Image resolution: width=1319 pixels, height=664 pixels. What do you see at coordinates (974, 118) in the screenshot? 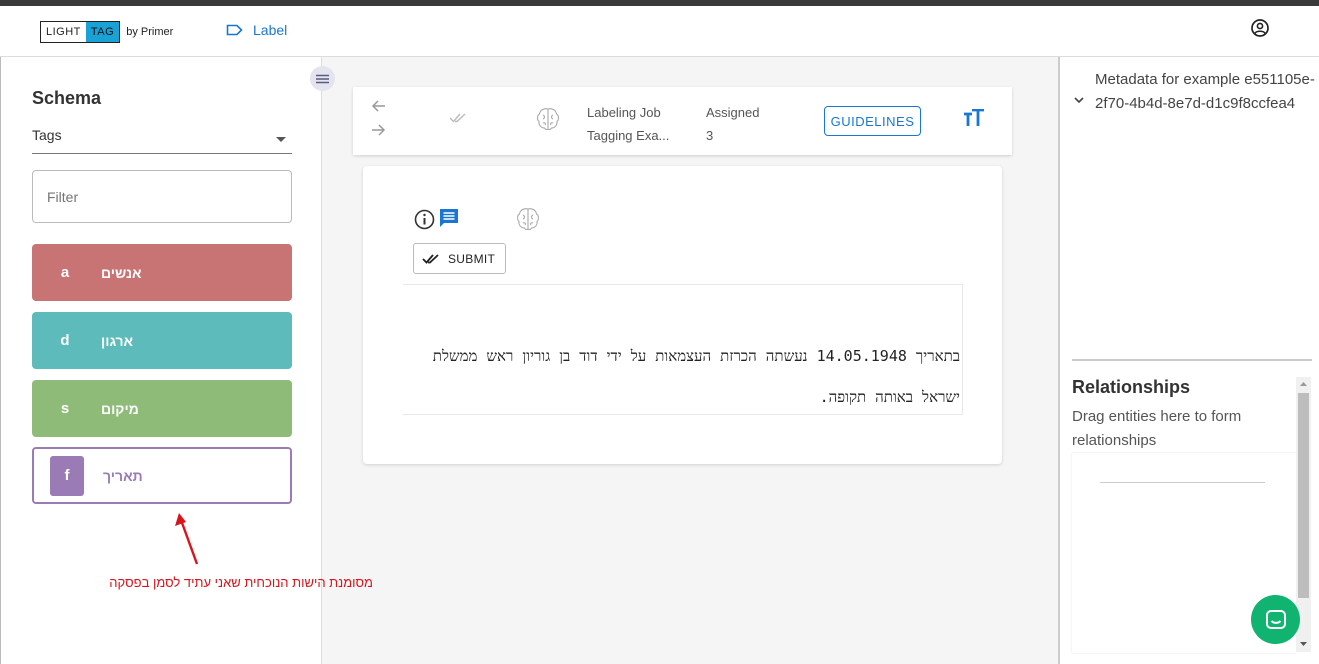
I see `text-size-icon` at bounding box center [974, 118].